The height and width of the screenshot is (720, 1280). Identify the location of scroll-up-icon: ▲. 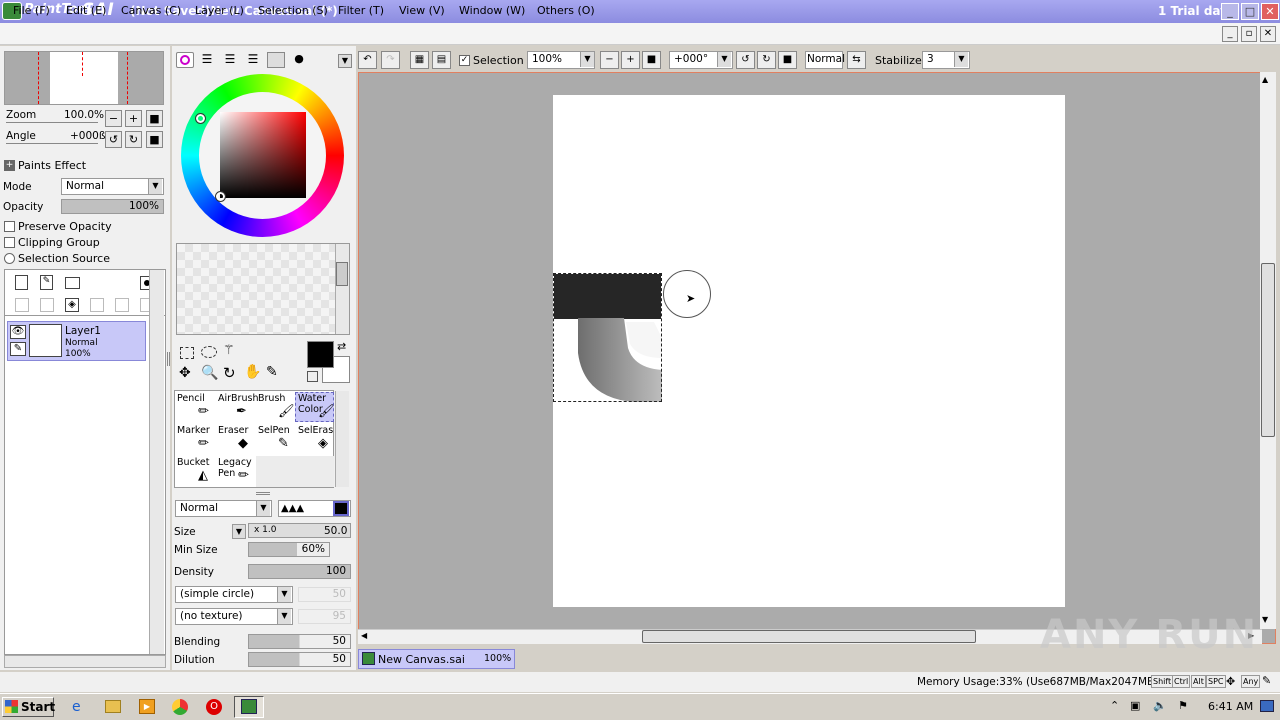
(1265, 79).